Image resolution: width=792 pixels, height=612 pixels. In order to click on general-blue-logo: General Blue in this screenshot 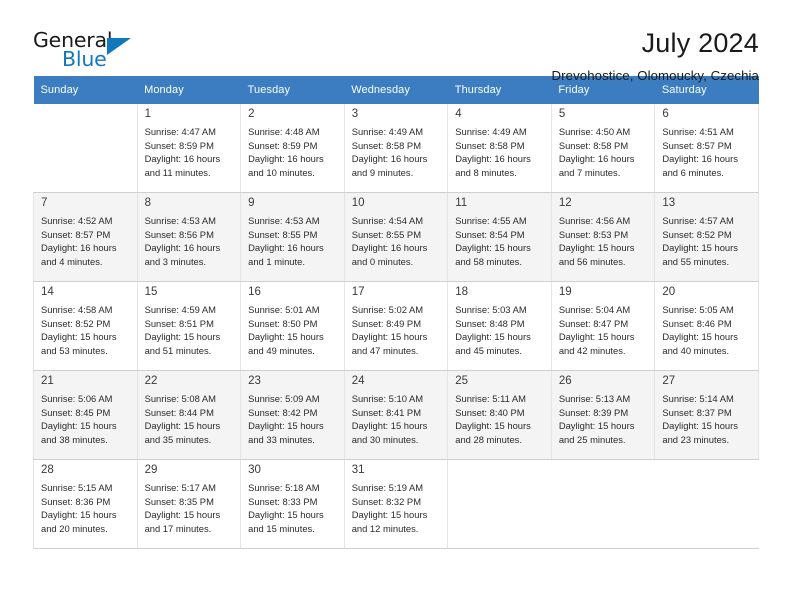, I will do `click(88, 52)`.